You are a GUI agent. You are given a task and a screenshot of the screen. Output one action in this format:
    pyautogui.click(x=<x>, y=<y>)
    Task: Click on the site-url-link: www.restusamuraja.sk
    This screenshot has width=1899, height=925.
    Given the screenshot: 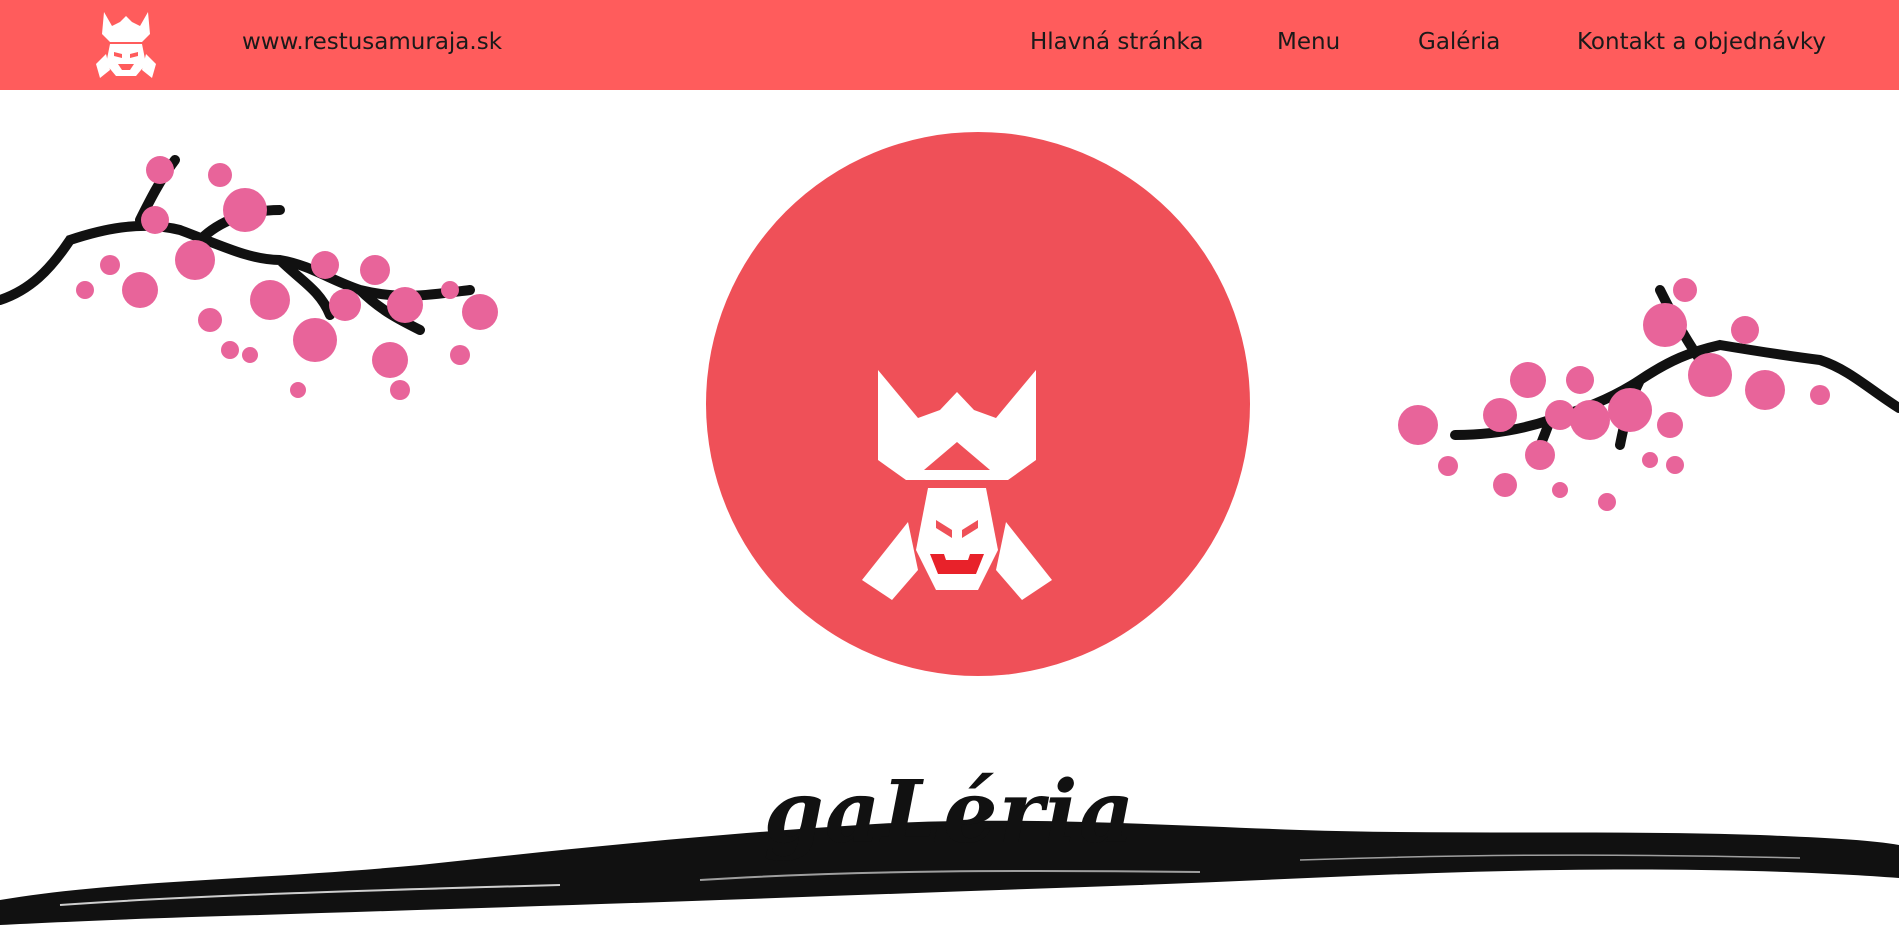 What is the action you would take?
    pyautogui.click(x=372, y=42)
    